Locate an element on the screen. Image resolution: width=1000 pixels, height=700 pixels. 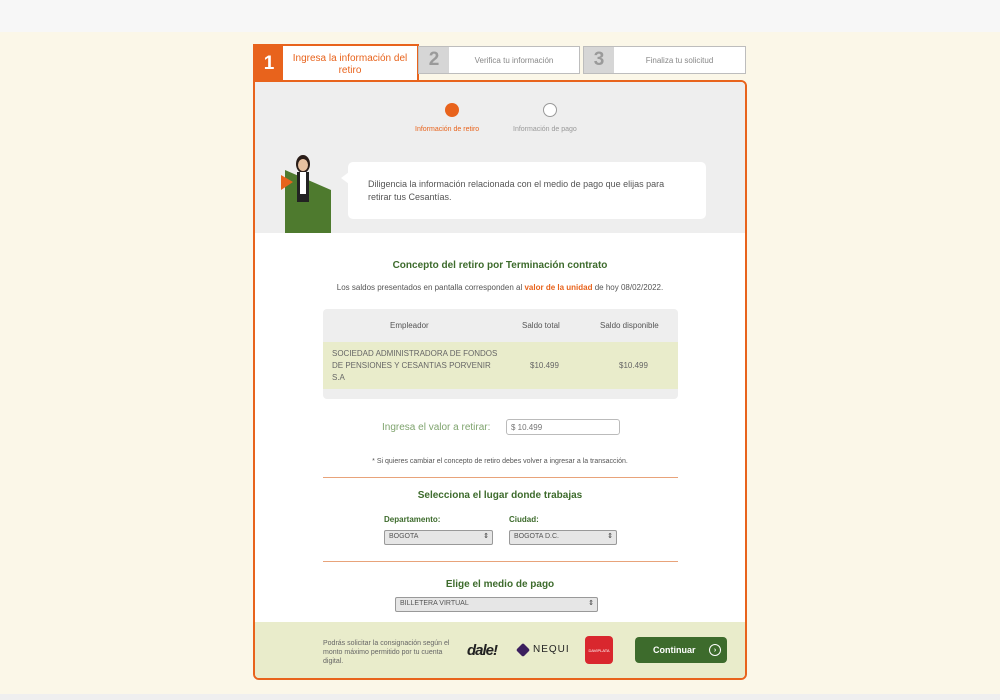
city-label: Ciudad: is located at coordinates (524, 519).